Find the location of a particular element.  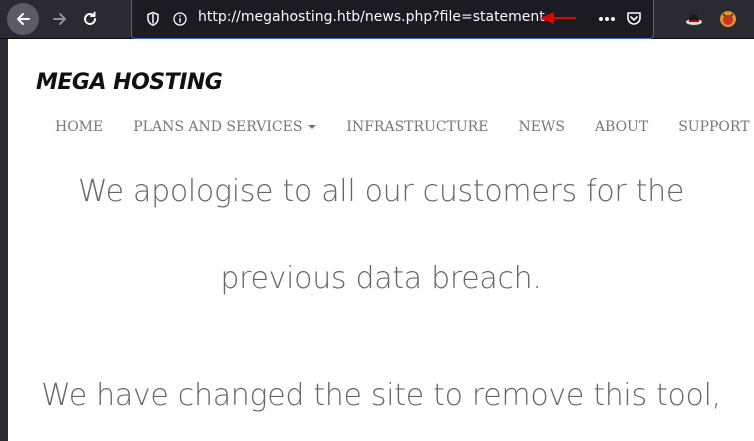

annotation-arrow-icon is located at coordinates (558, 18).